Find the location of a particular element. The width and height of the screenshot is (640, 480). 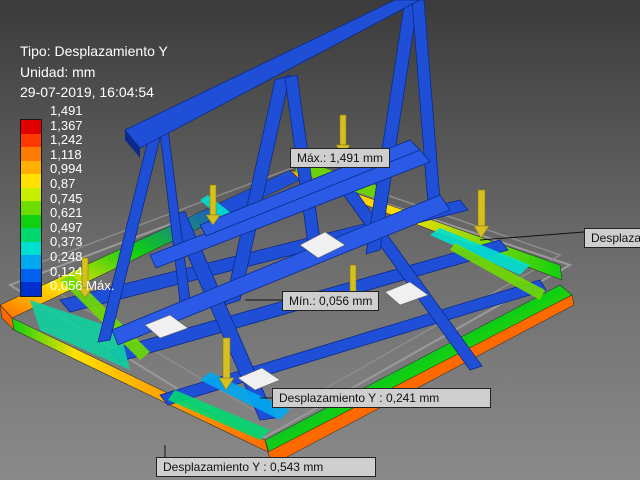

legend-tick-label: 0,745 is located at coordinates (66, 198).